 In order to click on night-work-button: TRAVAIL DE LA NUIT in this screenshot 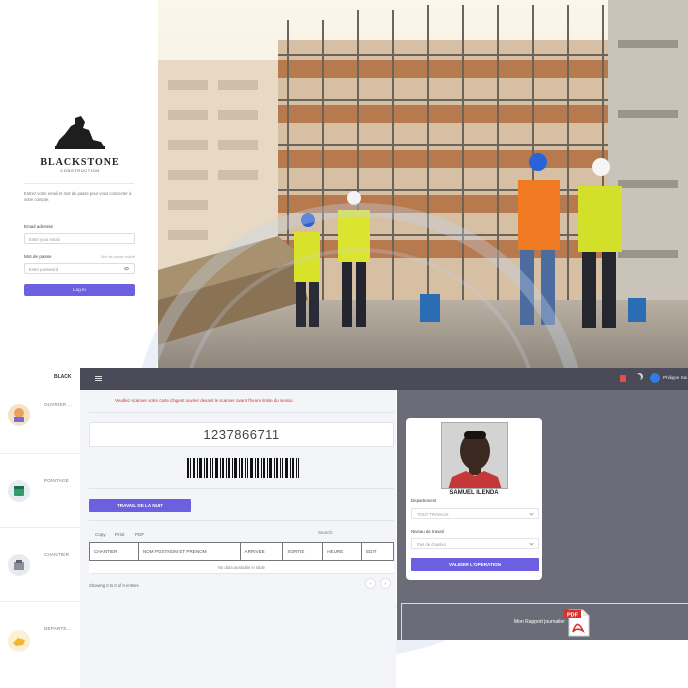, I will do `click(140, 505)`.